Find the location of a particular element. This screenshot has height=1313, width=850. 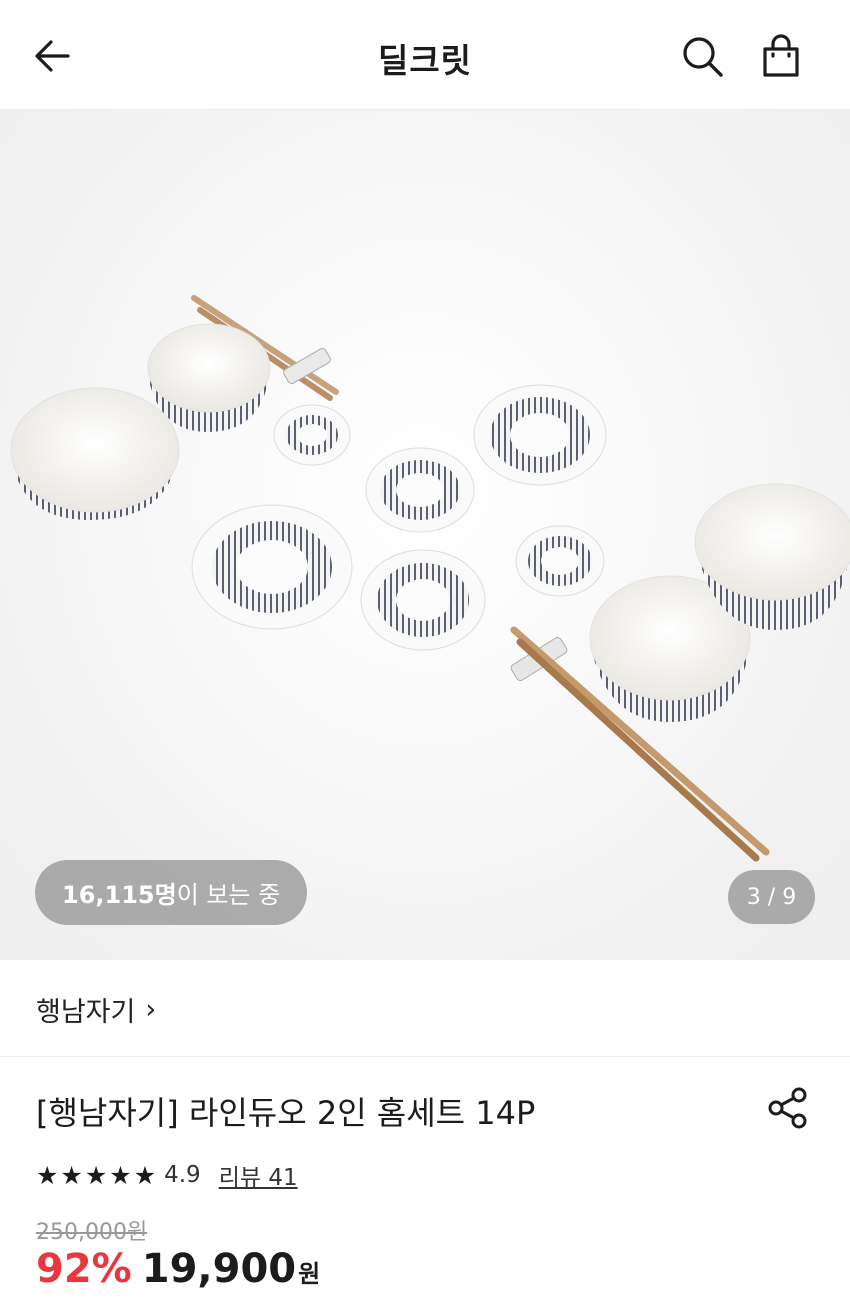

viewers-count: 16,115명 is located at coordinates (119, 895).